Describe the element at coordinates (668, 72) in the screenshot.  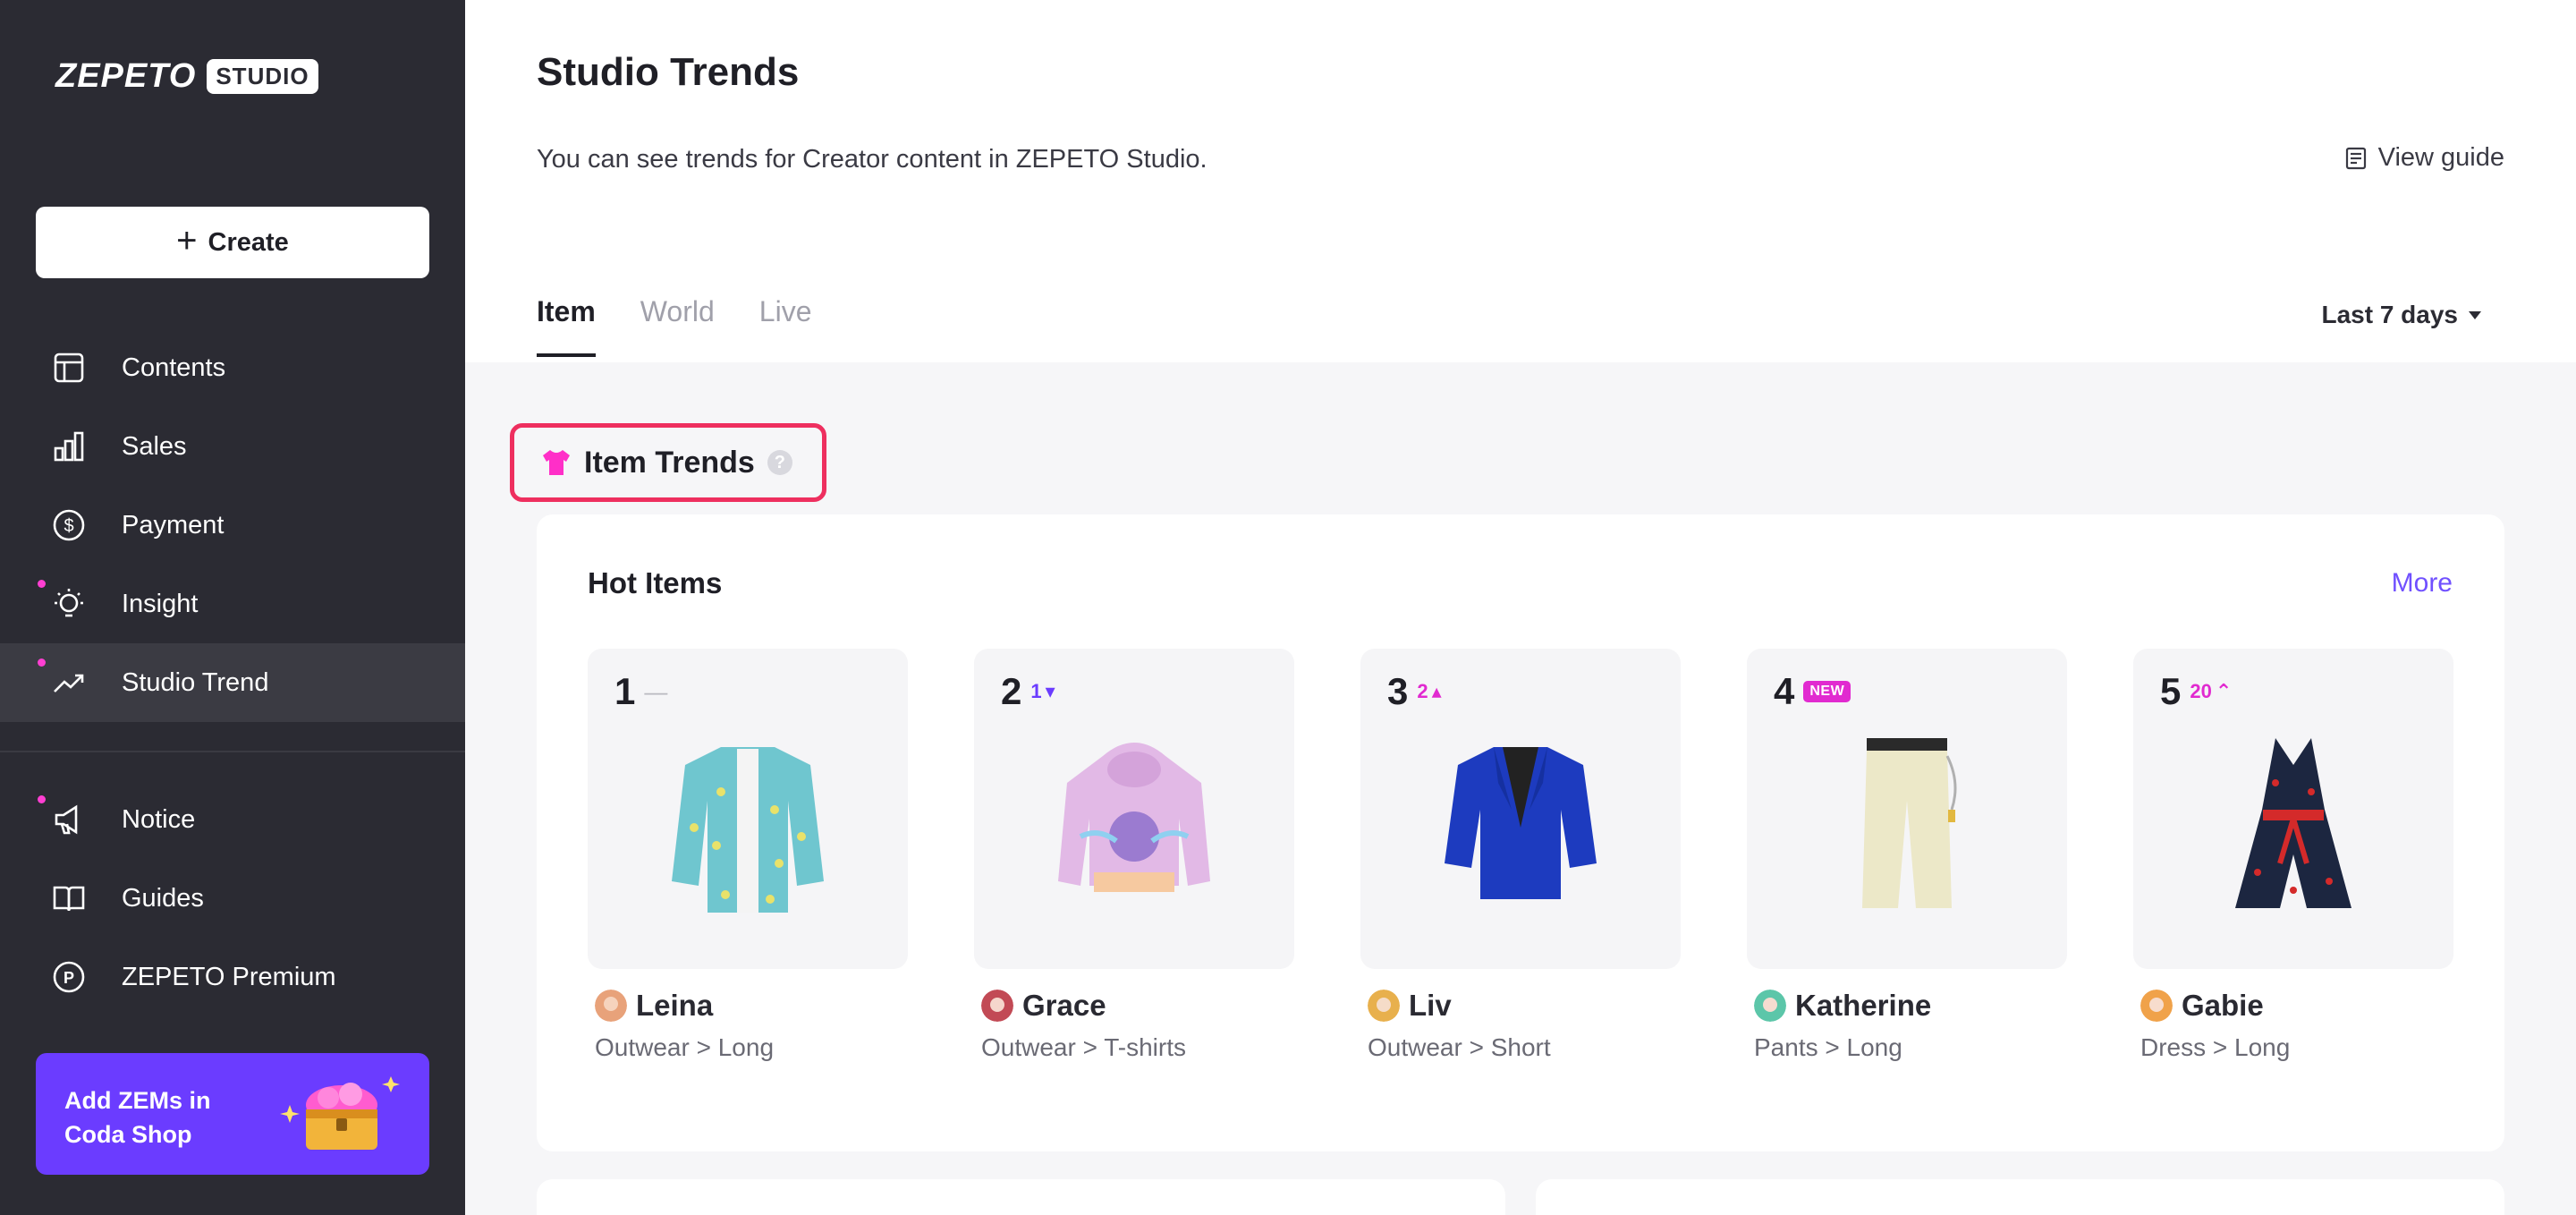
I see `page-title: Studio Trends` at that location.